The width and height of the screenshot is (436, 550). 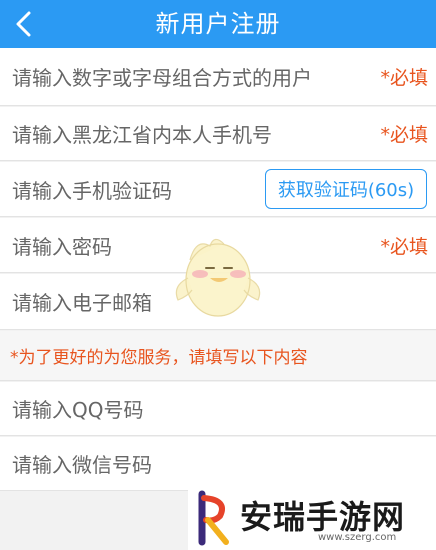 What do you see at coordinates (218, 464) in the screenshot?
I see `wechat-field: 请输入微信号码` at bounding box center [218, 464].